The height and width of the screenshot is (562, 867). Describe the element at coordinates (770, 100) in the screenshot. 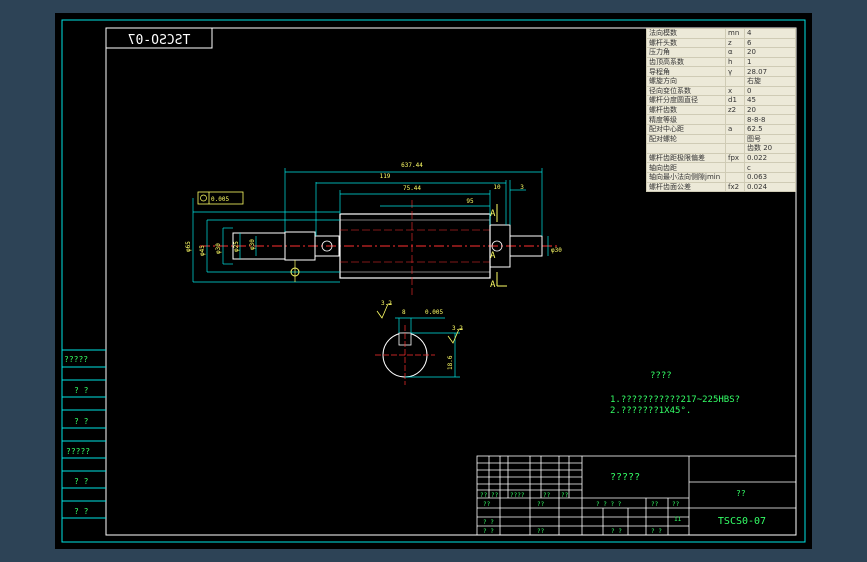

I see `param-val: 45` at that location.